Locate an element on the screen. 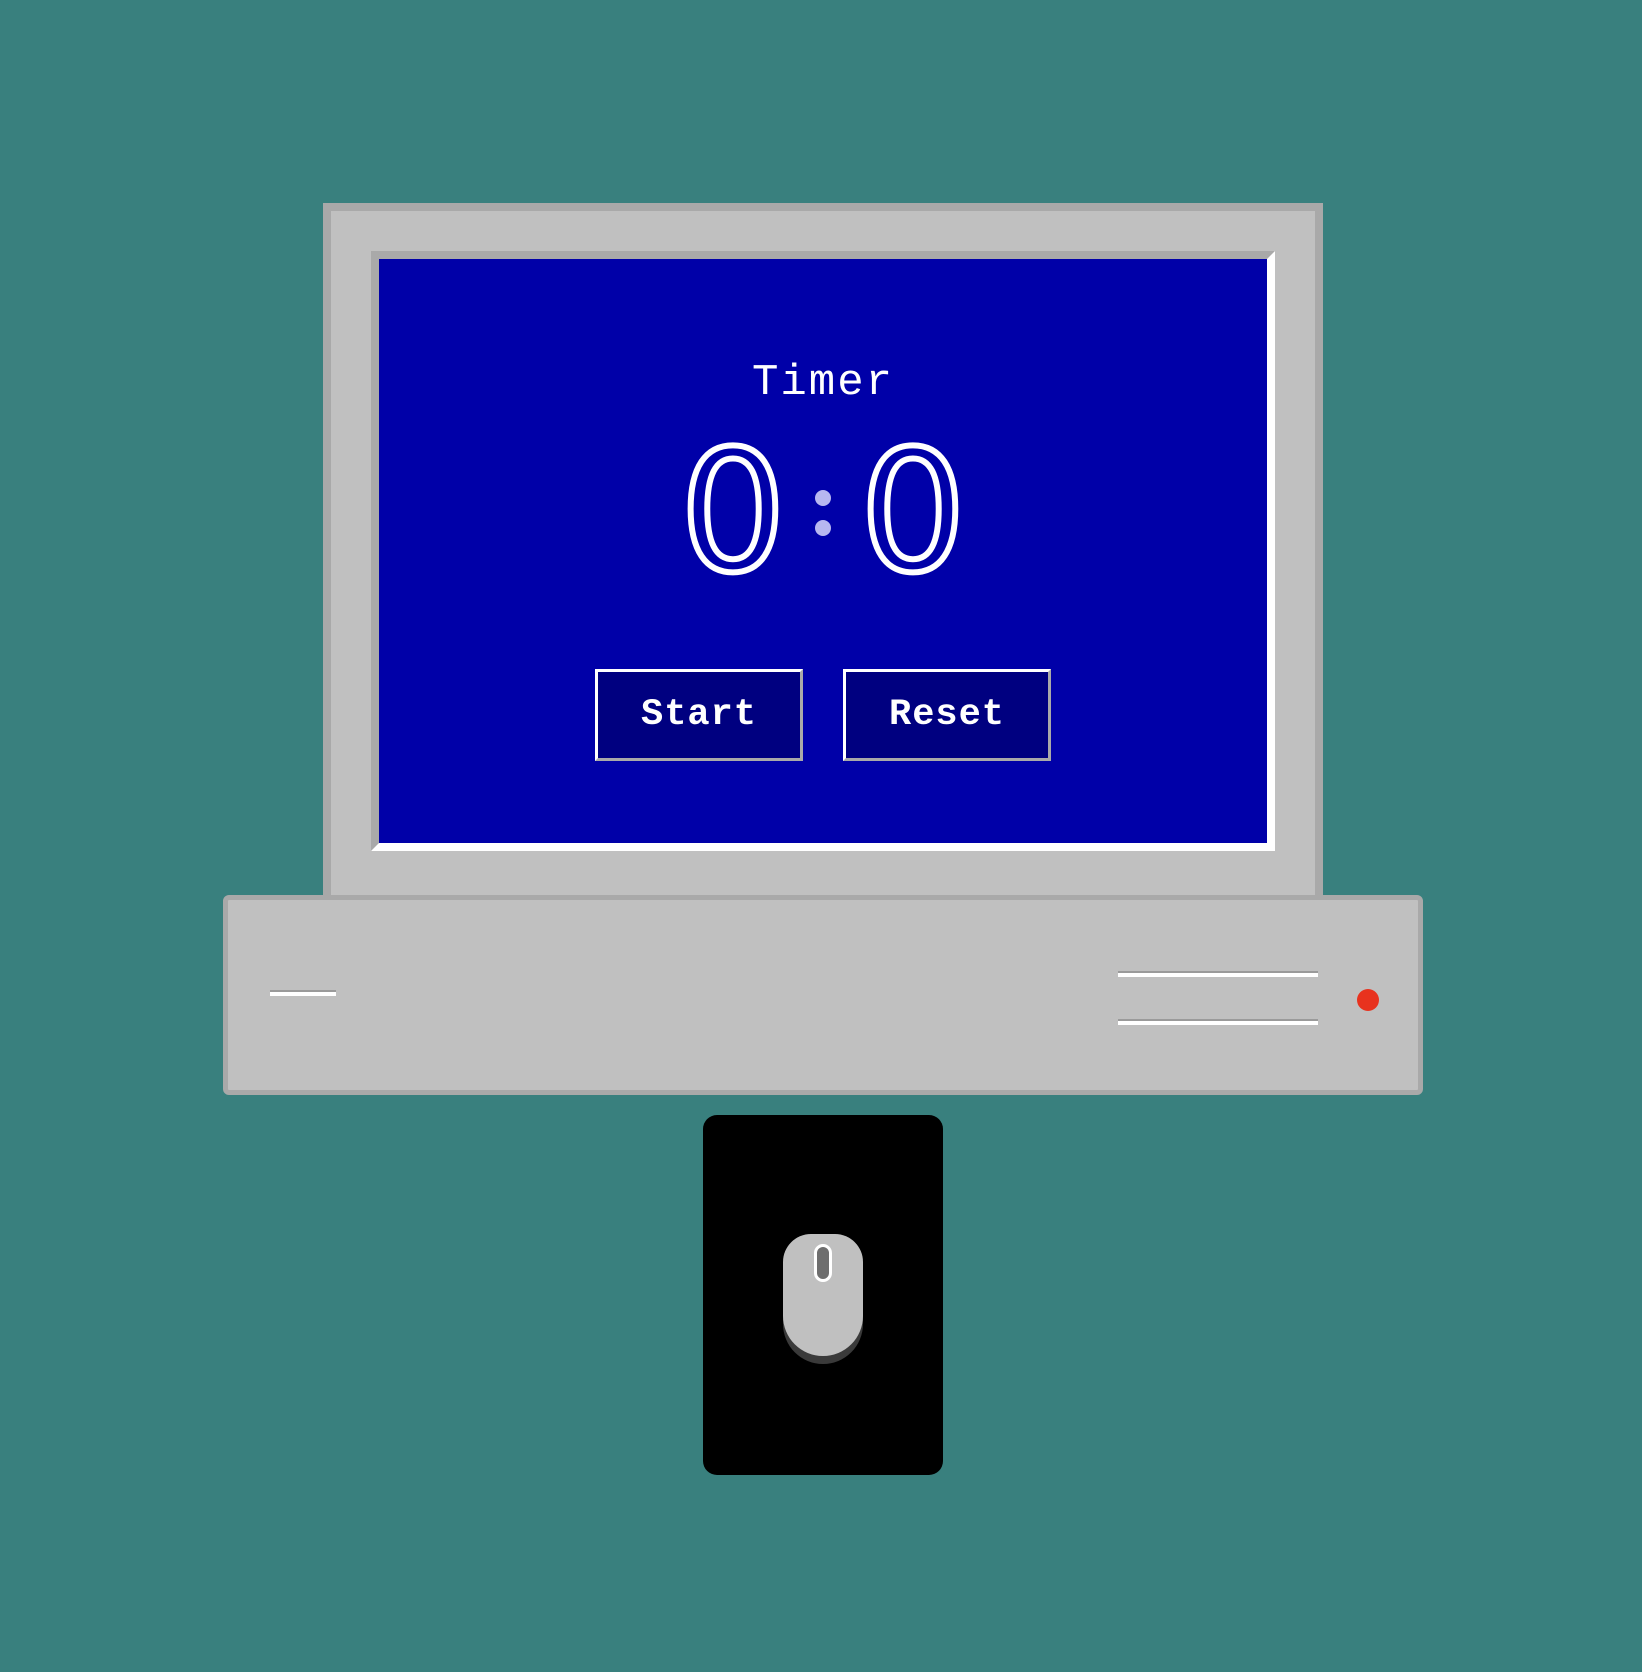  mousepad is located at coordinates (823, 1295).